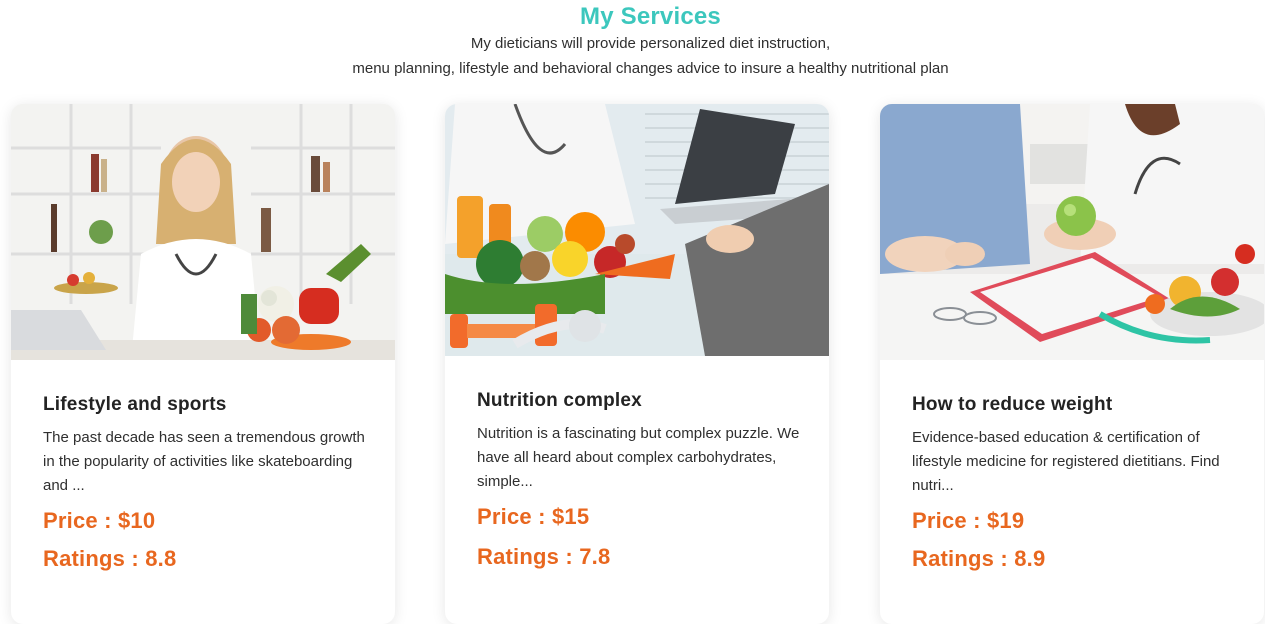 The width and height of the screenshot is (1265, 624). What do you see at coordinates (979, 558) in the screenshot?
I see `service-ratings: Ratings : 8.9` at bounding box center [979, 558].